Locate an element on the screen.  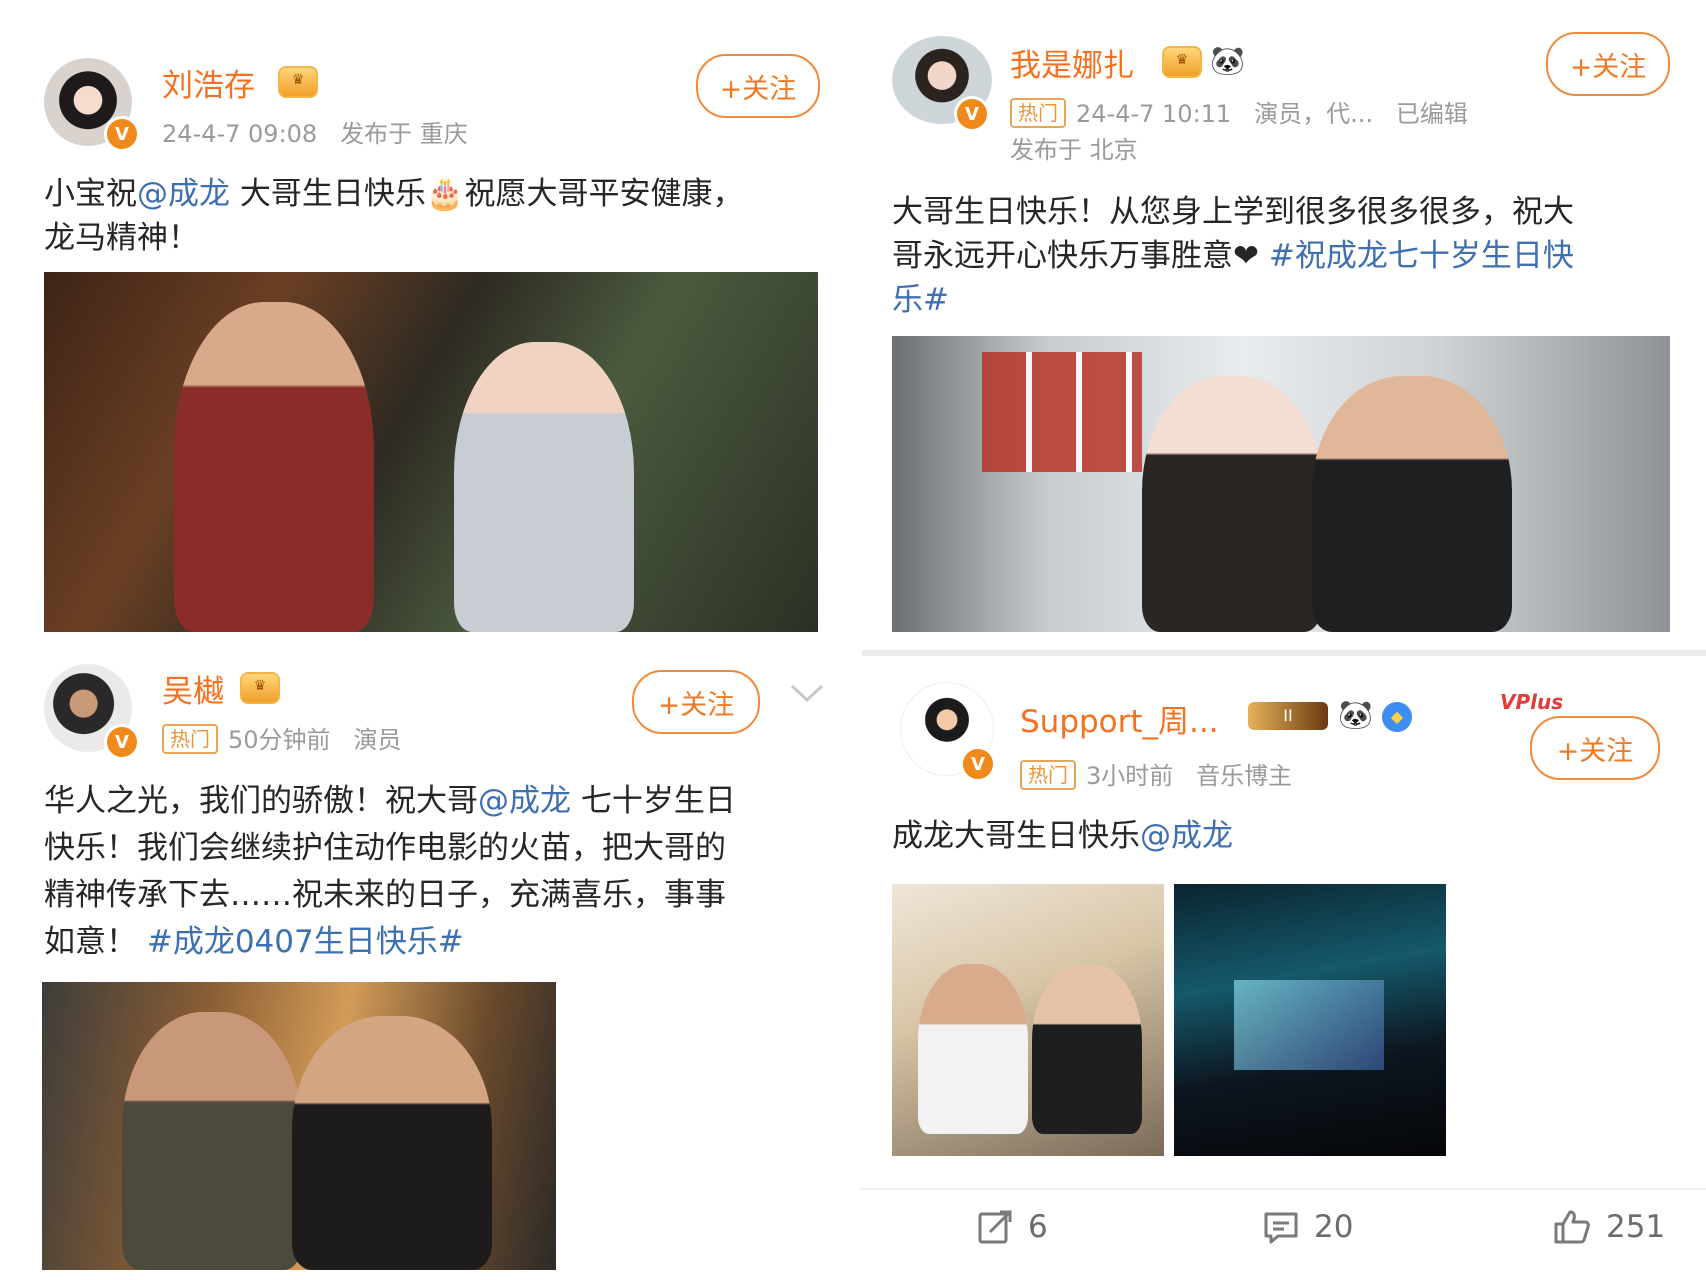
post-time: 24-4-7 10:11 is located at coordinates (1154, 114).